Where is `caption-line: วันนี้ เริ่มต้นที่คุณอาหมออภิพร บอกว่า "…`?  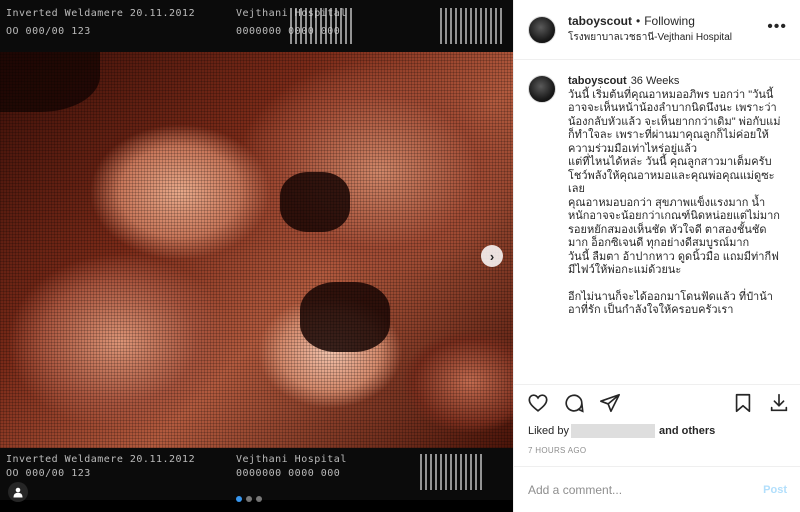 caption-line: วันนี้ เริ่มต้นที่คุณอาหมออภิพร บอกว่า "… is located at coordinates (674, 121).